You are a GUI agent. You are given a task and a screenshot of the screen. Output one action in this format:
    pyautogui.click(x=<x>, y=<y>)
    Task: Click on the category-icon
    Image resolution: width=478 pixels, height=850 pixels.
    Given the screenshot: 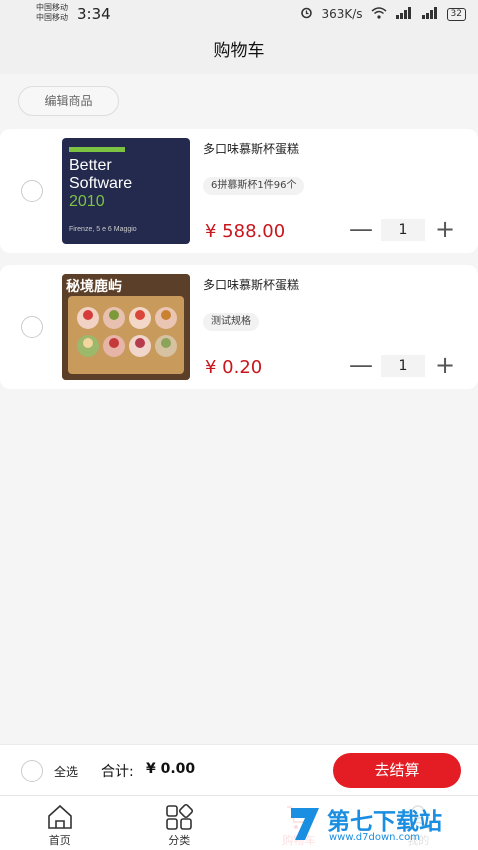 What is the action you would take?
    pyautogui.click(x=179, y=817)
    